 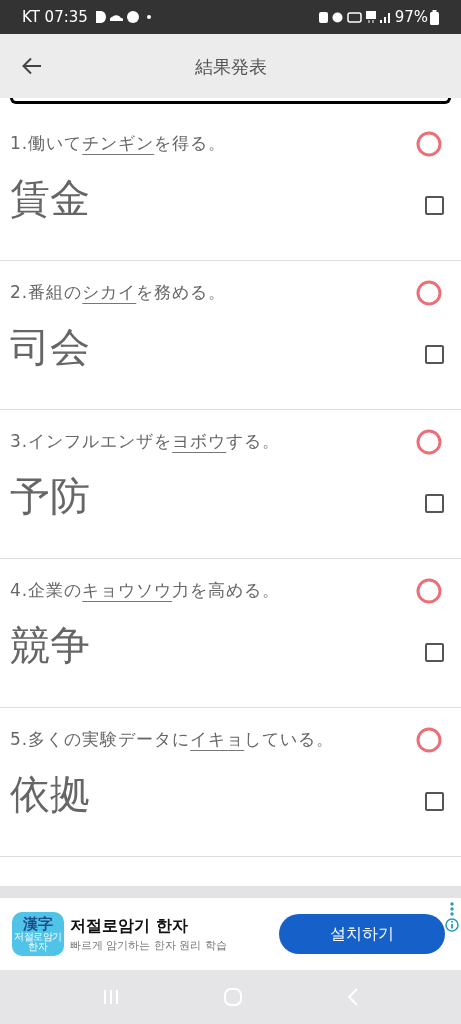 I want to click on install-button: 설치하기, so click(x=362, y=934).